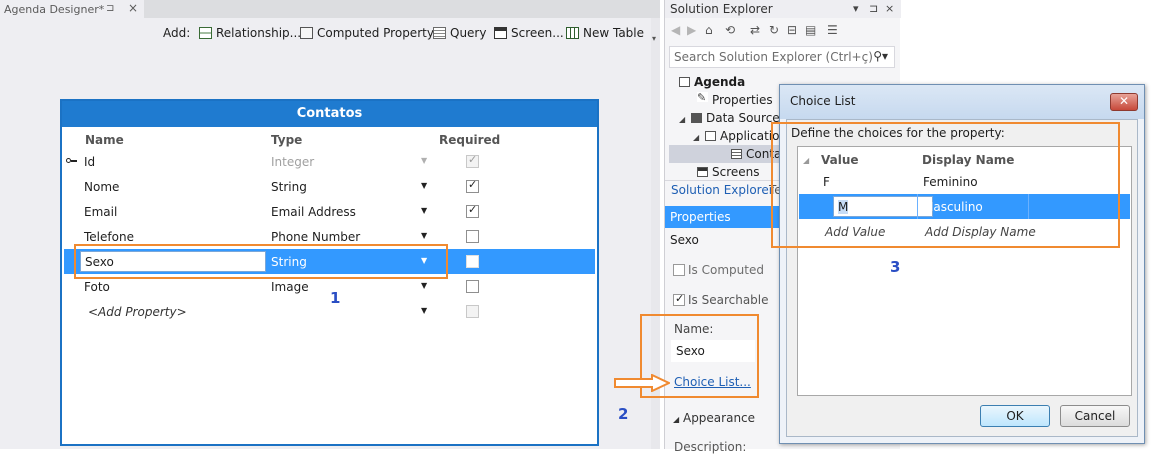 This screenshot has height=454, width=1152. What do you see at coordinates (783, 9) in the screenshot?
I see `solution-explorer-titlebar: Solution Explorer ▾ ⊐ ×` at bounding box center [783, 9].